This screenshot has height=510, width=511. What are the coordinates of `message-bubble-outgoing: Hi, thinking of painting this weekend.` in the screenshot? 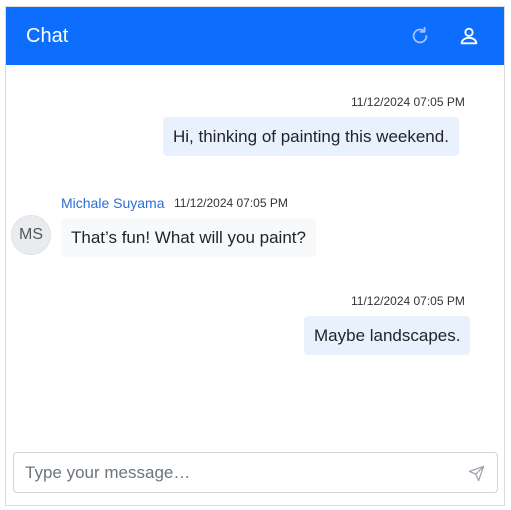 It's located at (311, 136).